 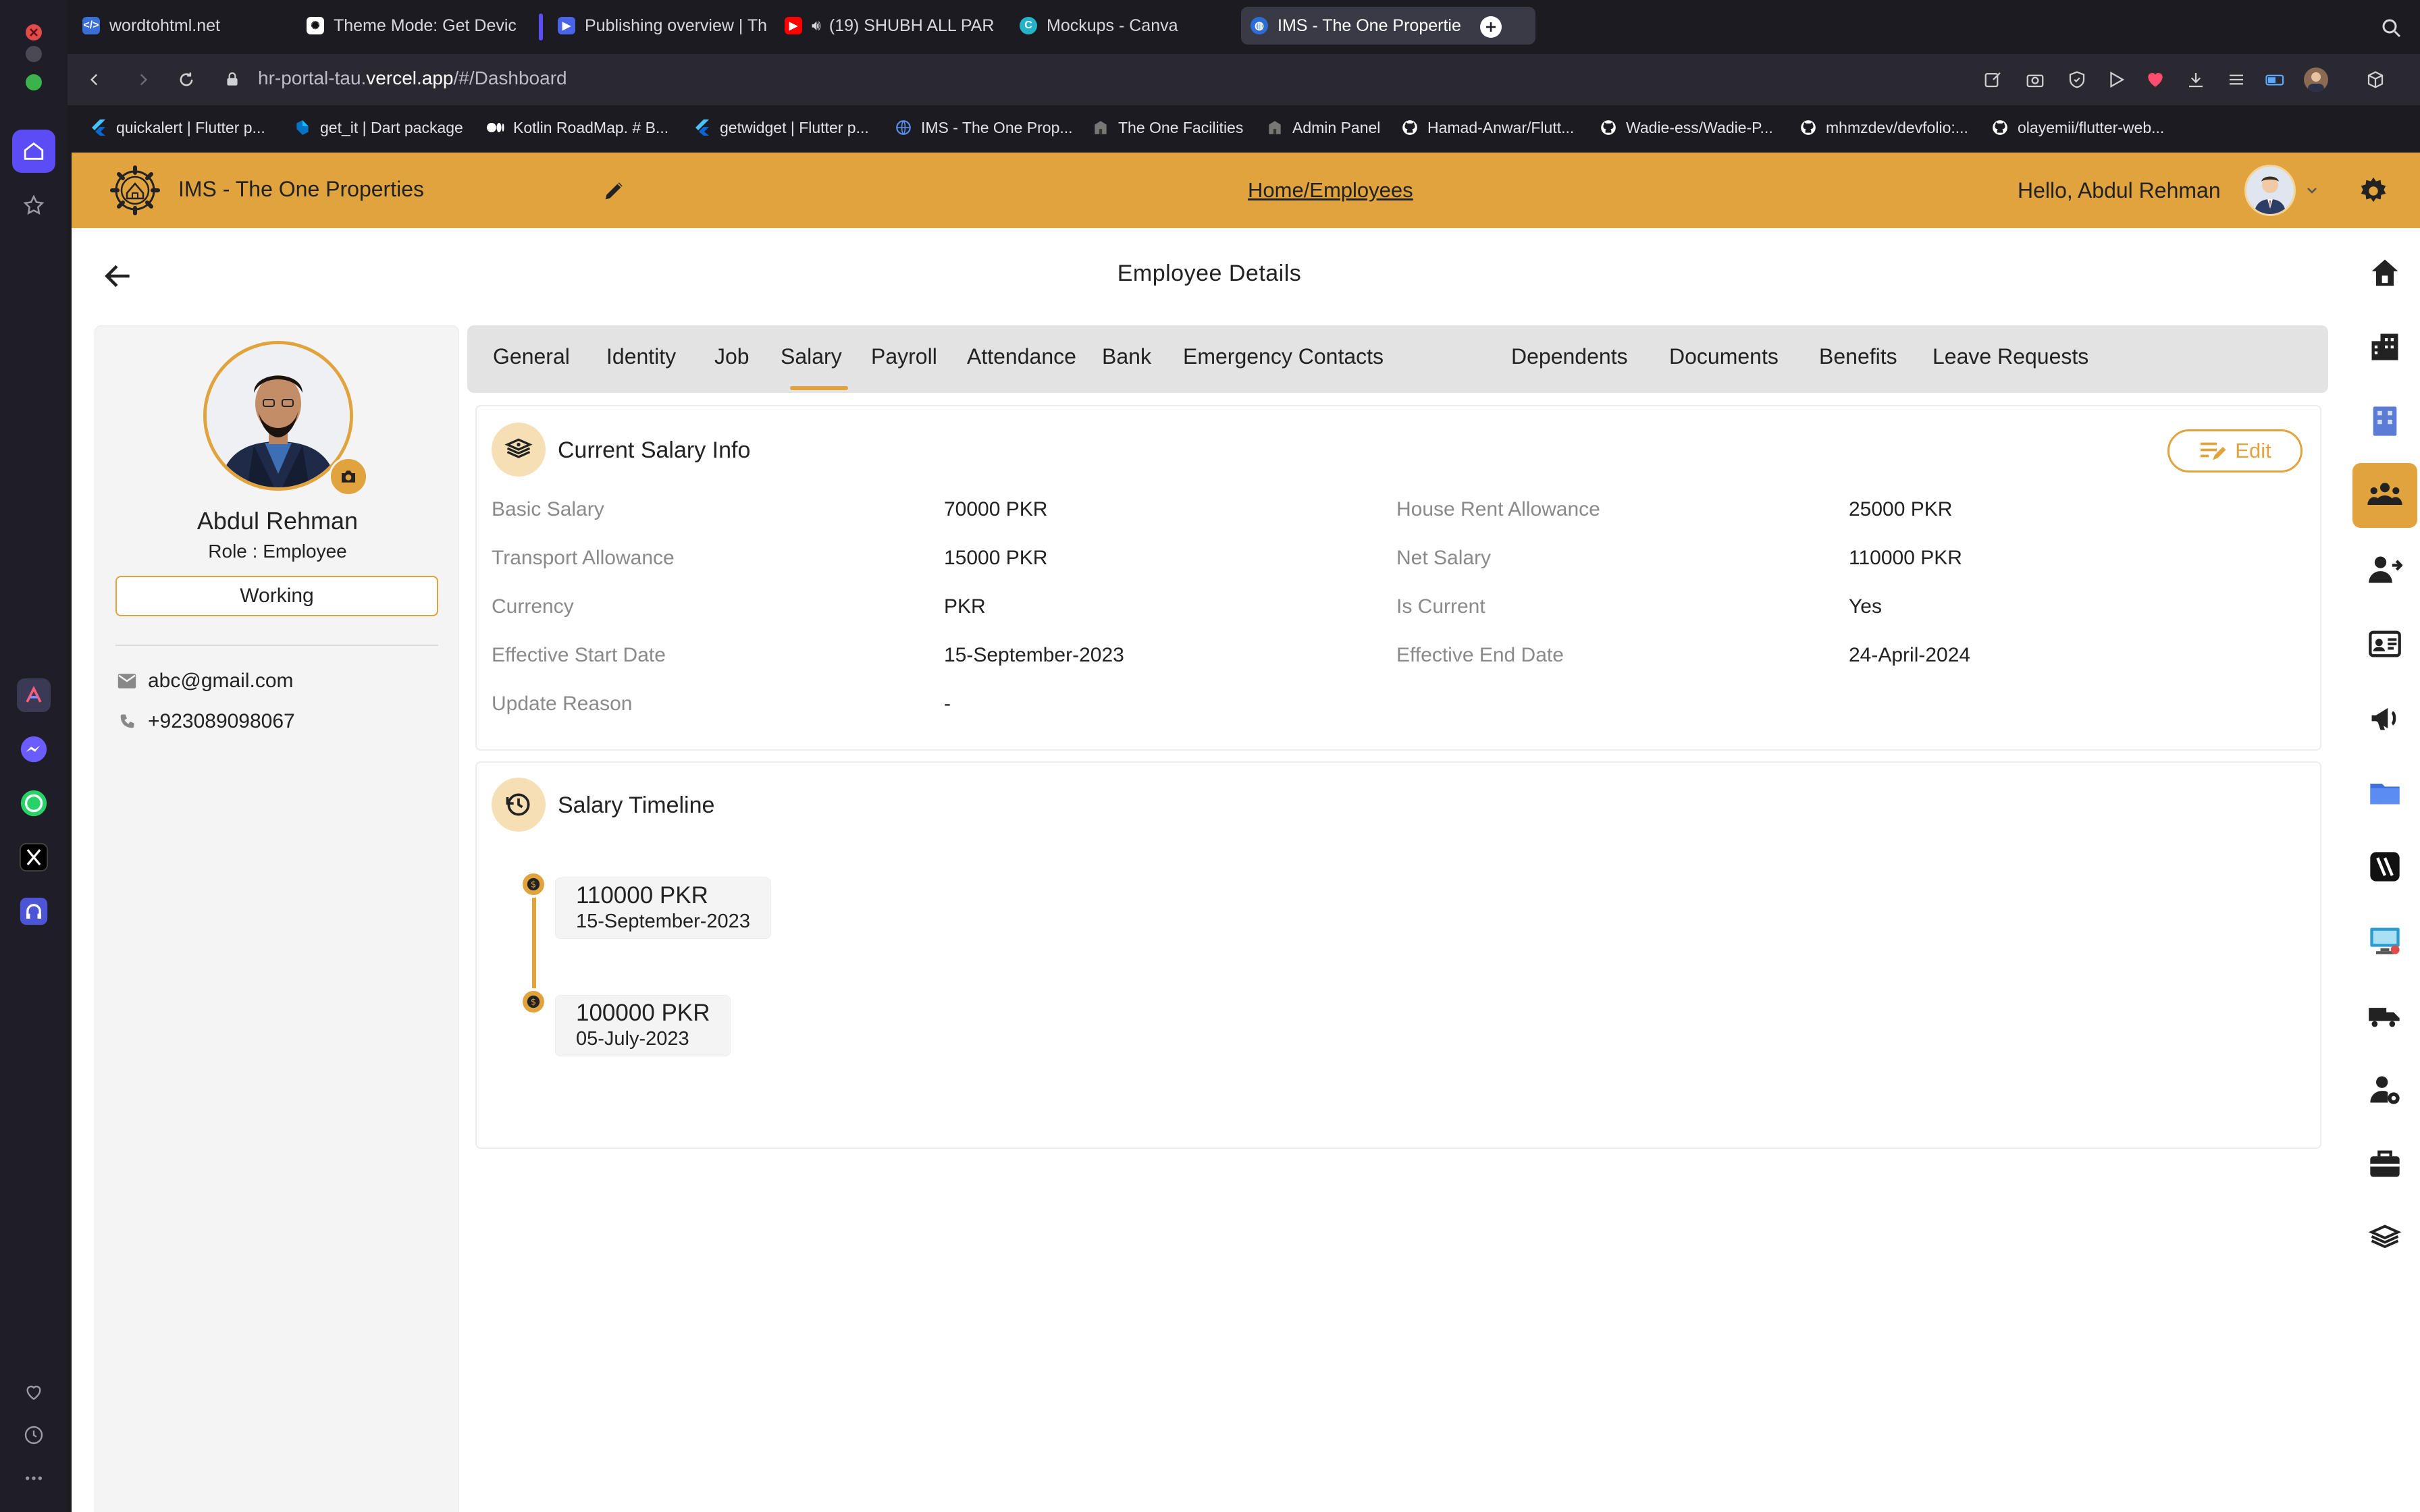 I want to click on easy-setup-button, so click(x=2236, y=80).